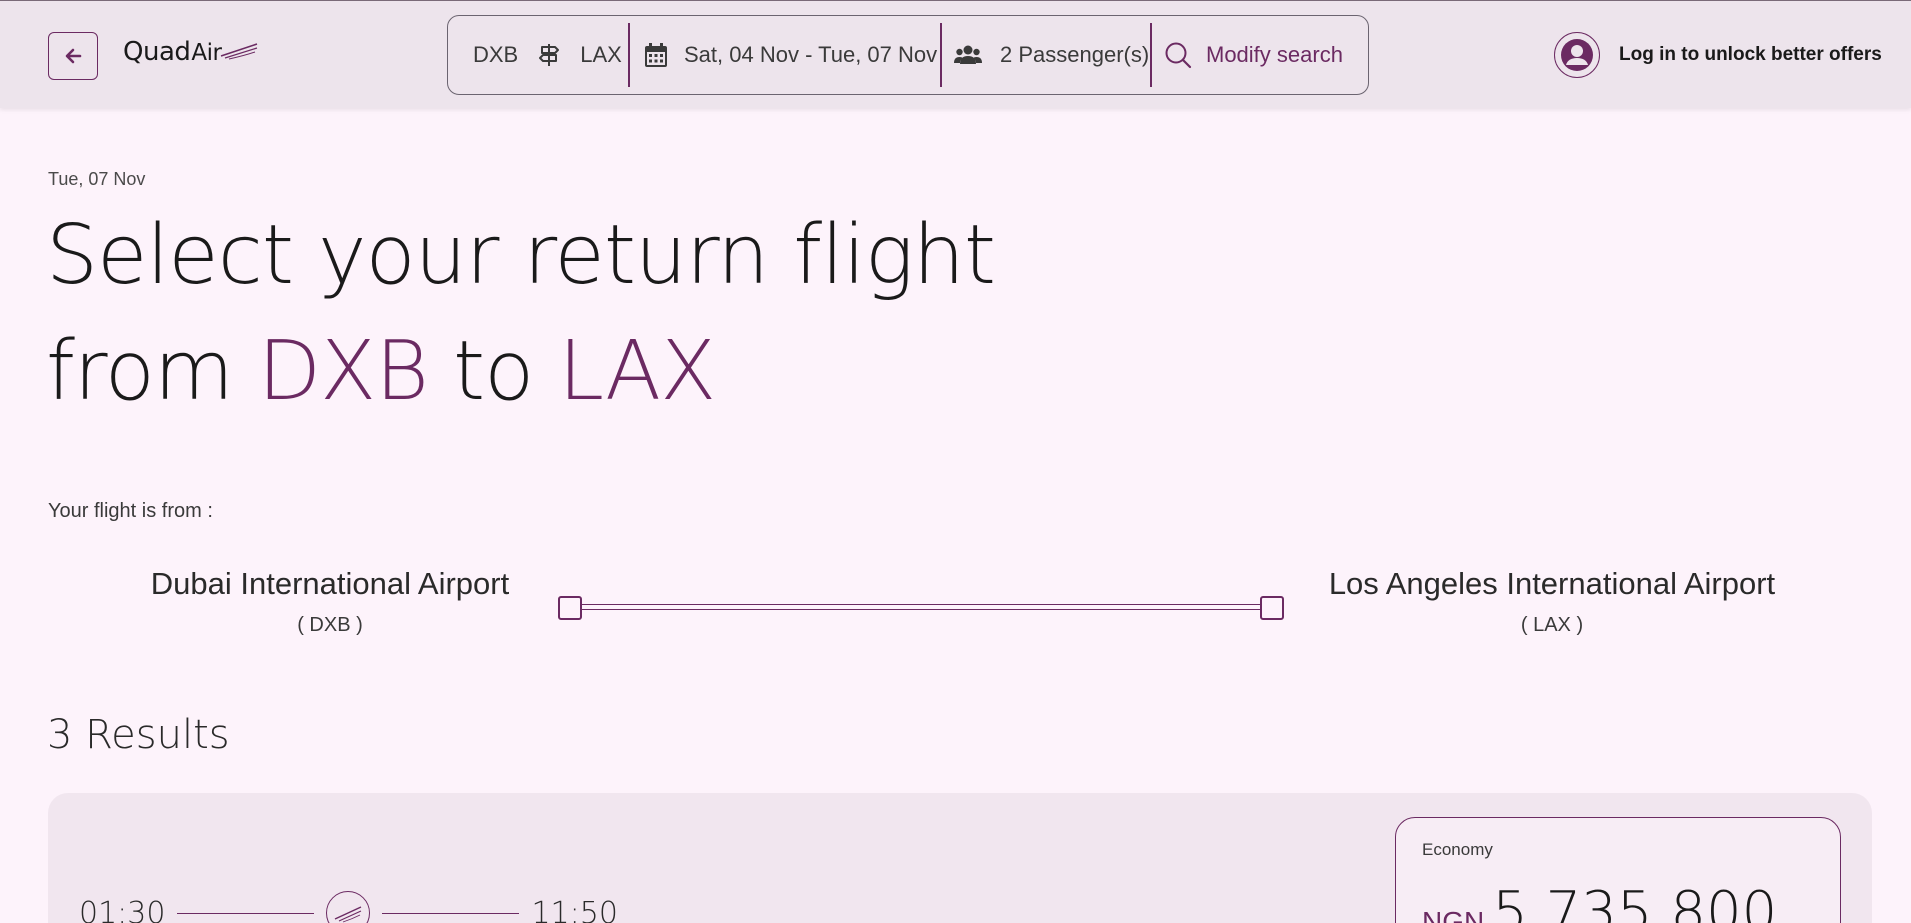 This screenshot has height=923, width=1911. Describe the element at coordinates (1552, 583) in the screenshot. I see `destination-airport-name: Los Angeles International Airport` at that location.